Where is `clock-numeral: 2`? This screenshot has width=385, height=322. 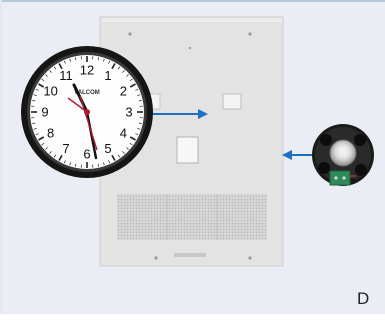 clock-numeral: 2 is located at coordinates (123, 91).